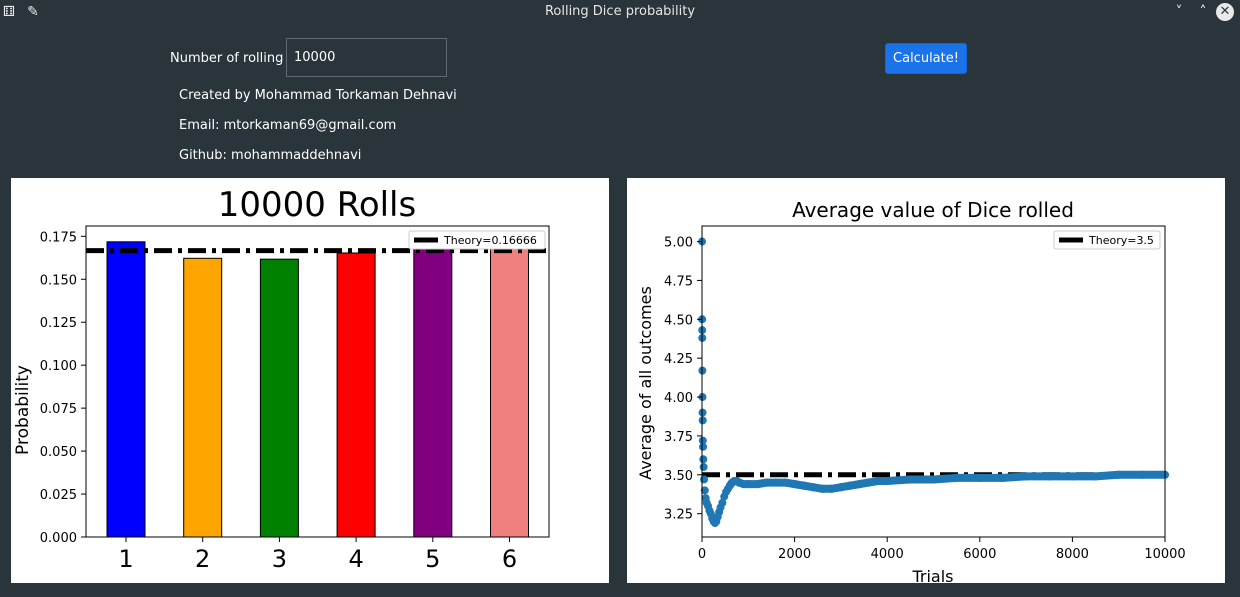 The width and height of the screenshot is (1240, 597). What do you see at coordinates (288, 125) in the screenshot?
I see `email-credit: Email: mtorkaman69@gmail.com` at bounding box center [288, 125].